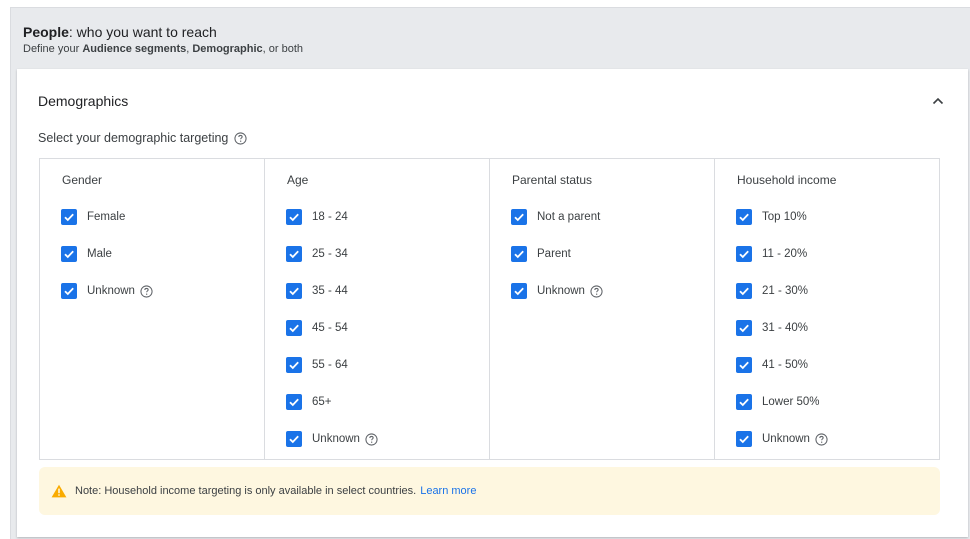 Image resolution: width=970 pixels, height=539 pixels. I want to click on checkbox-option-age: 35 - 44, so click(317, 291).